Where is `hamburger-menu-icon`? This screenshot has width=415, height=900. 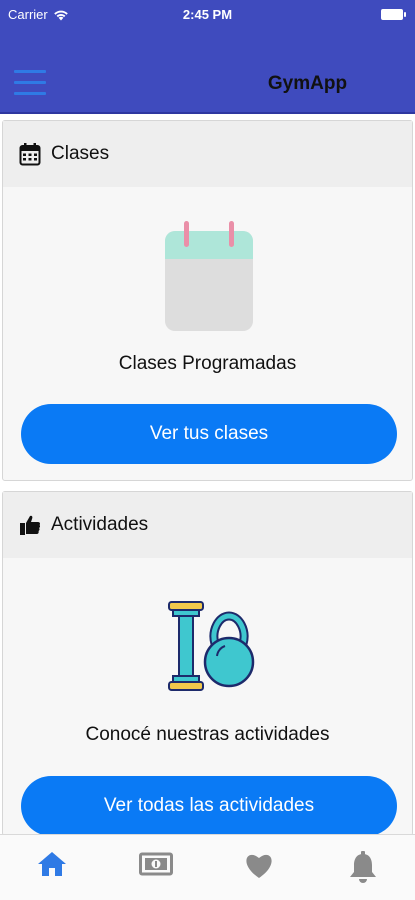 hamburger-menu-icon is located at coordinates (30, 83).